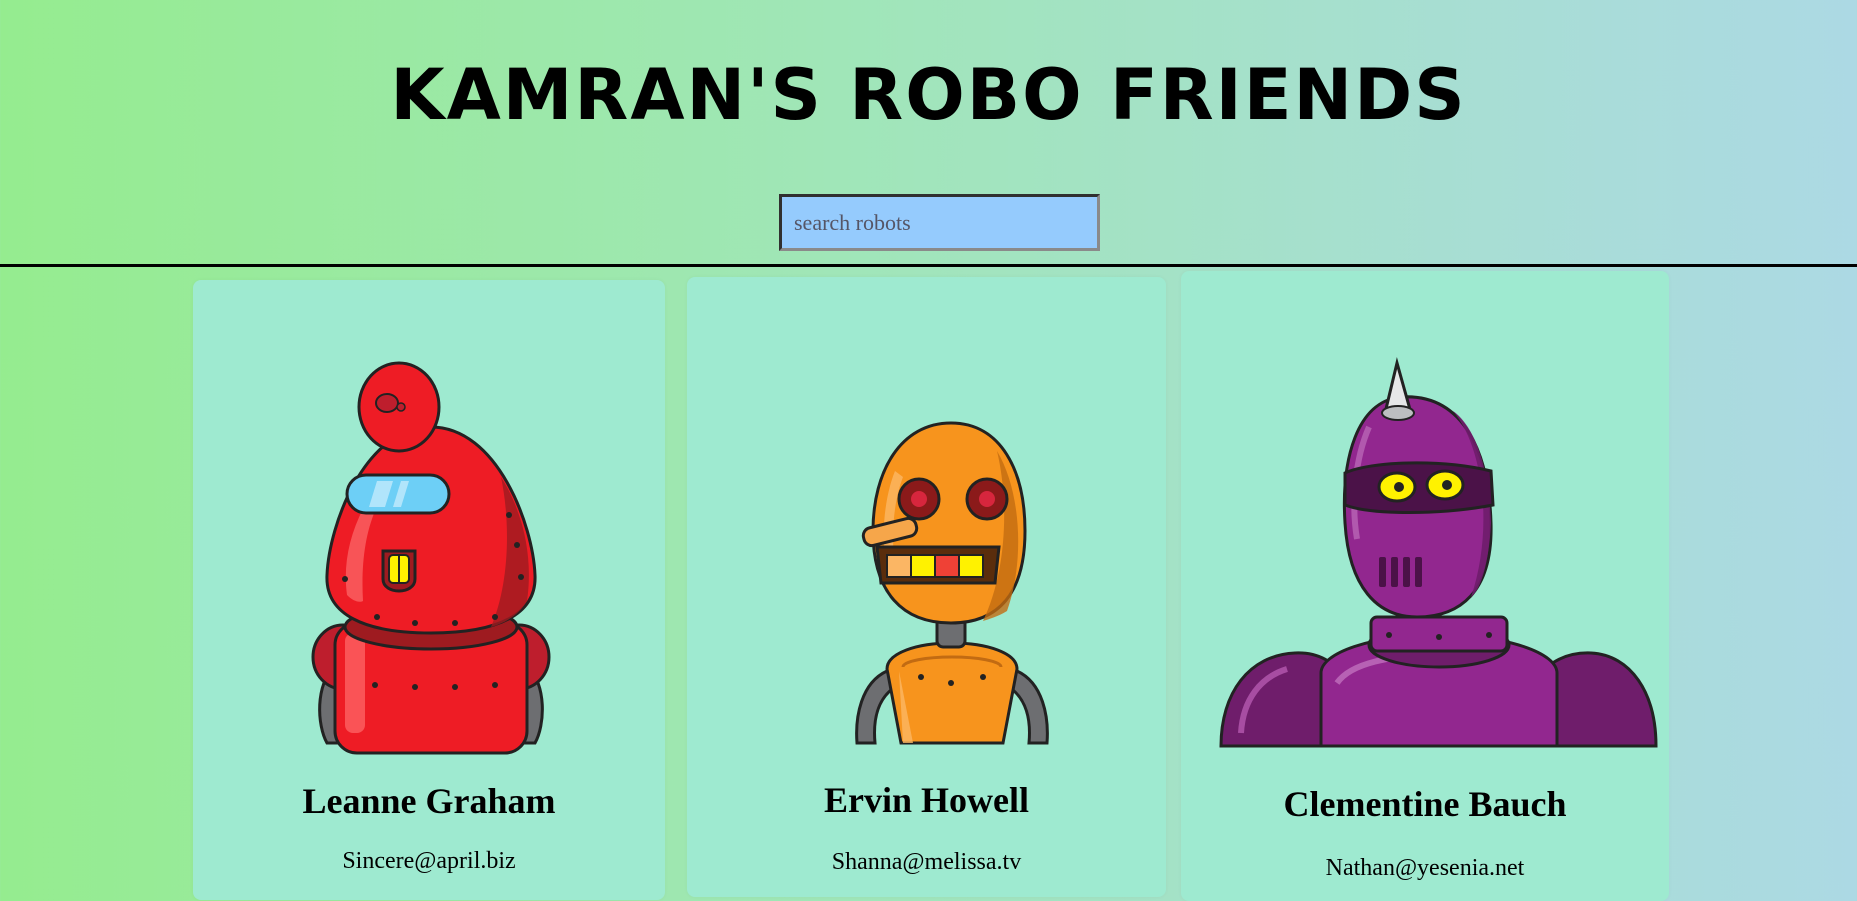 This screenshot has width=1857, height=901. Describe the element at coordinates (926, 800) in the screenshot. I see `robot-name: Ervin Howell` at that location.